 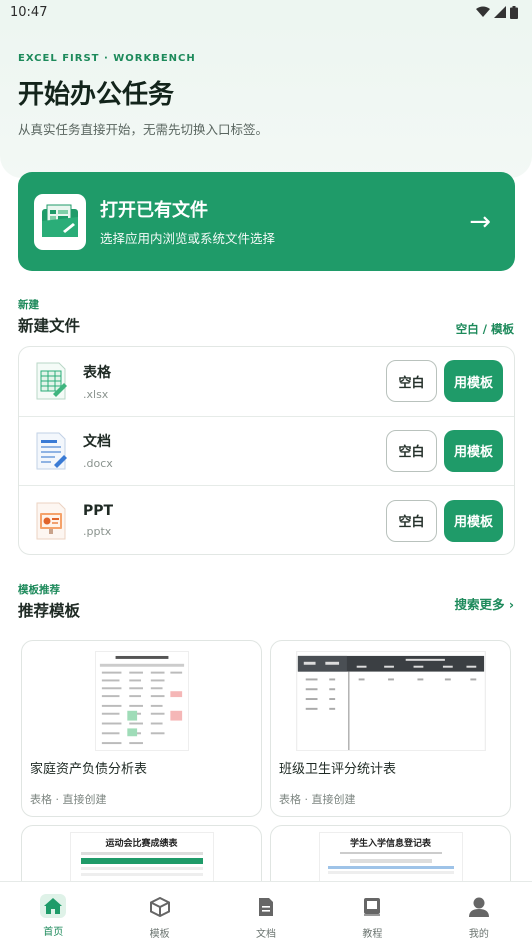 What do you see at coordinates (97, 442) in the screenshot?
I see `file-type-name: 文档` at bounding box center [97, 442].